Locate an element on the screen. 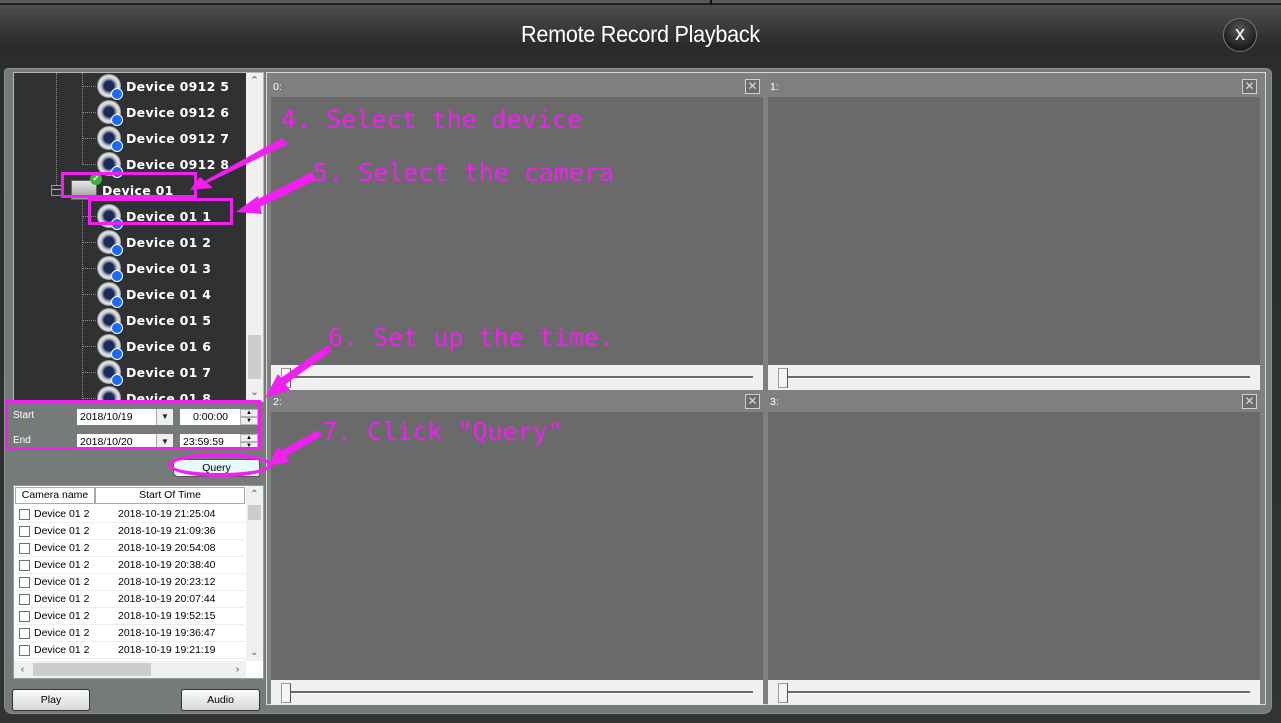  record-start-time: 2018-10-19 21:25:04 is located at coordinates (167, 514).